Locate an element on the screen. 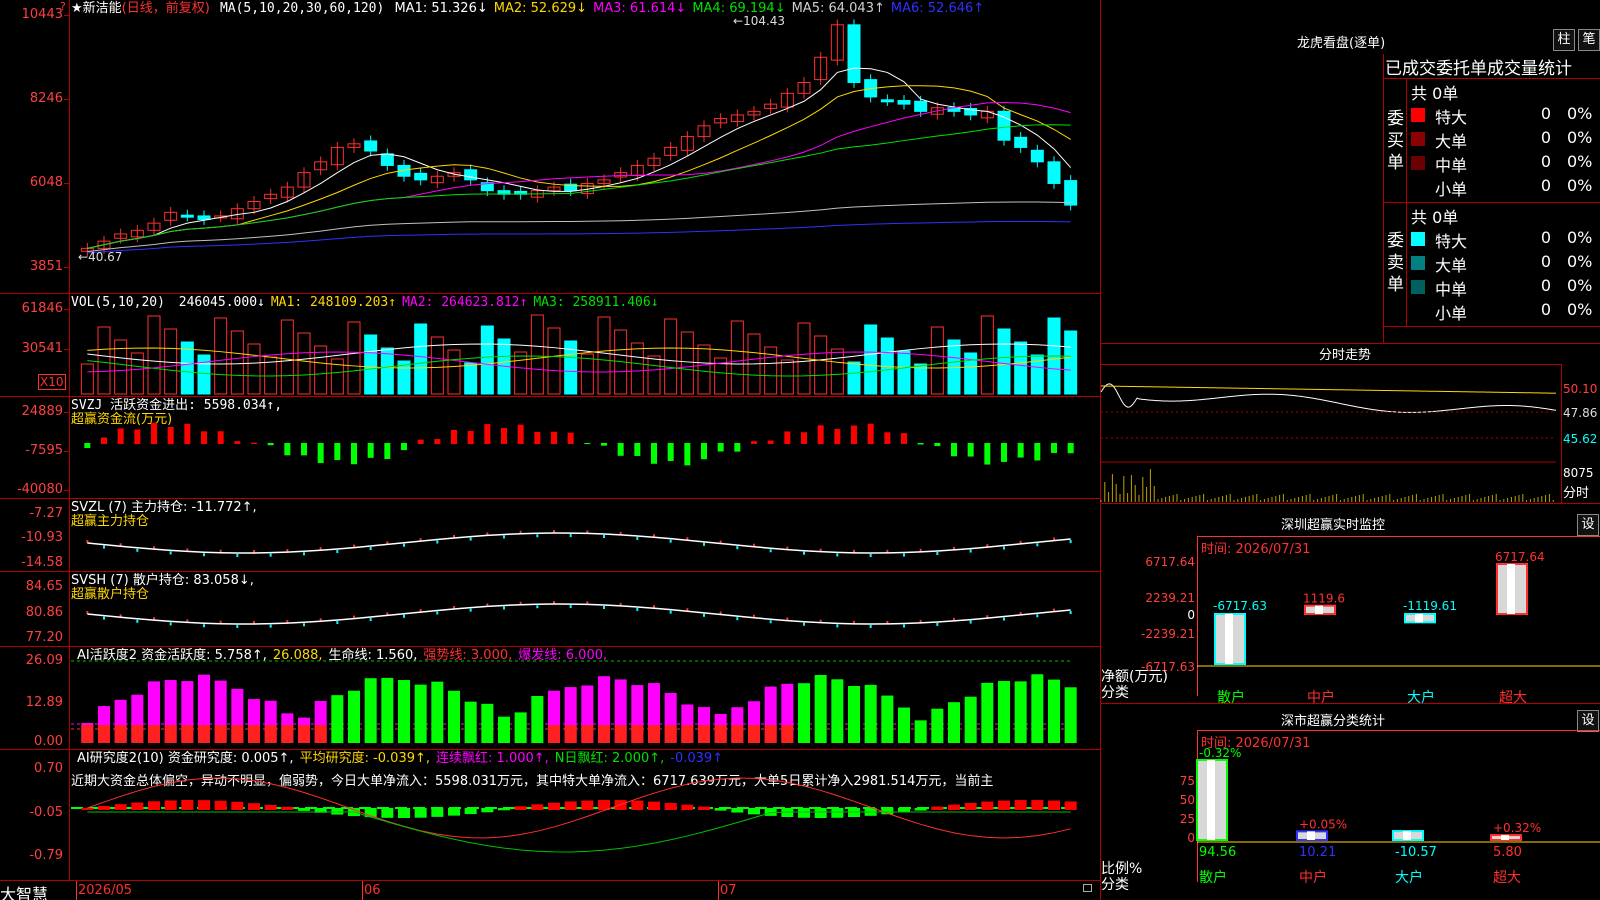  category-label: 中户 is located at coordinates (1313, 877).